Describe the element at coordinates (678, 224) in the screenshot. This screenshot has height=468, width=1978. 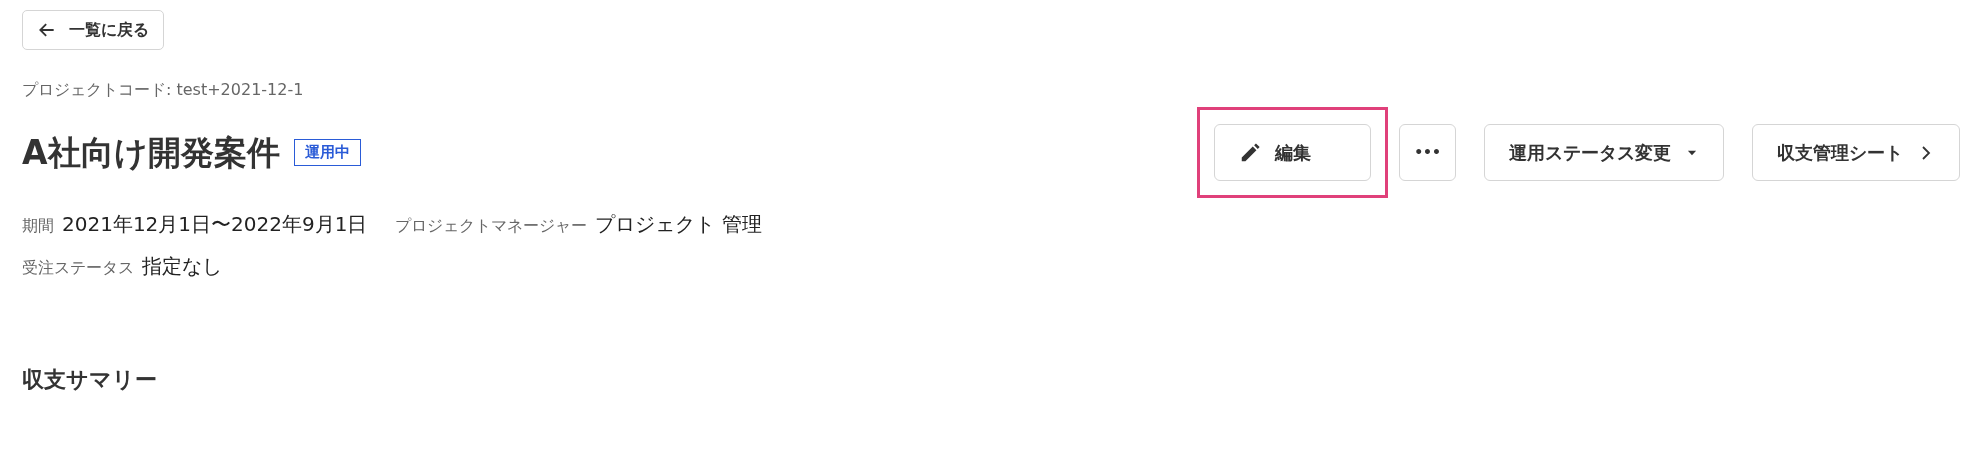
I see `field-value: プロジェクト 管理` at that location.